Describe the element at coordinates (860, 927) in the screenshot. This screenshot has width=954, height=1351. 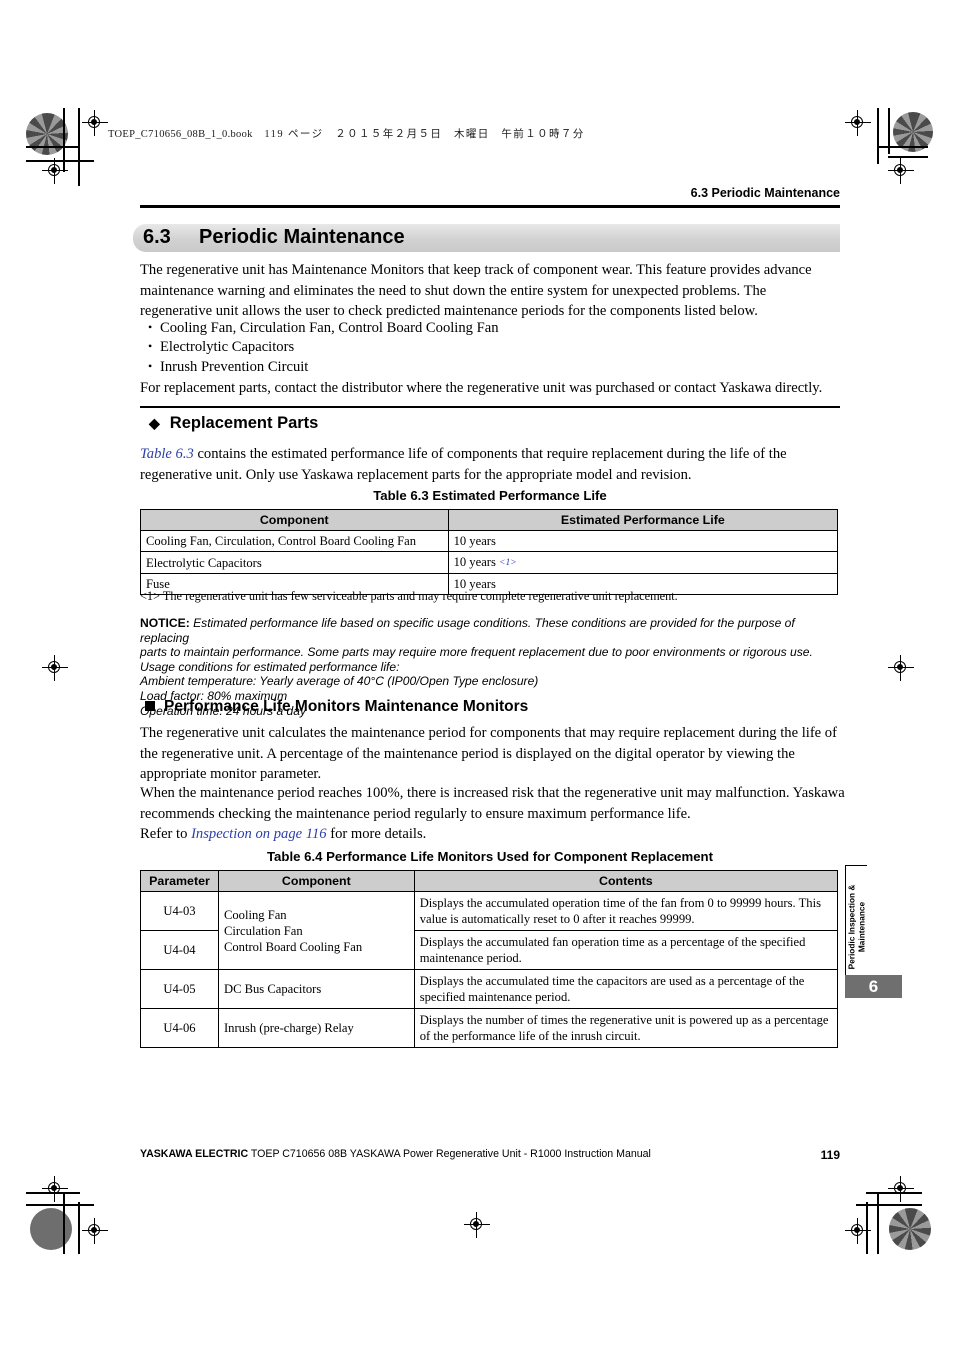
I see `side-tab-label-line2: Maintenance` at that location.